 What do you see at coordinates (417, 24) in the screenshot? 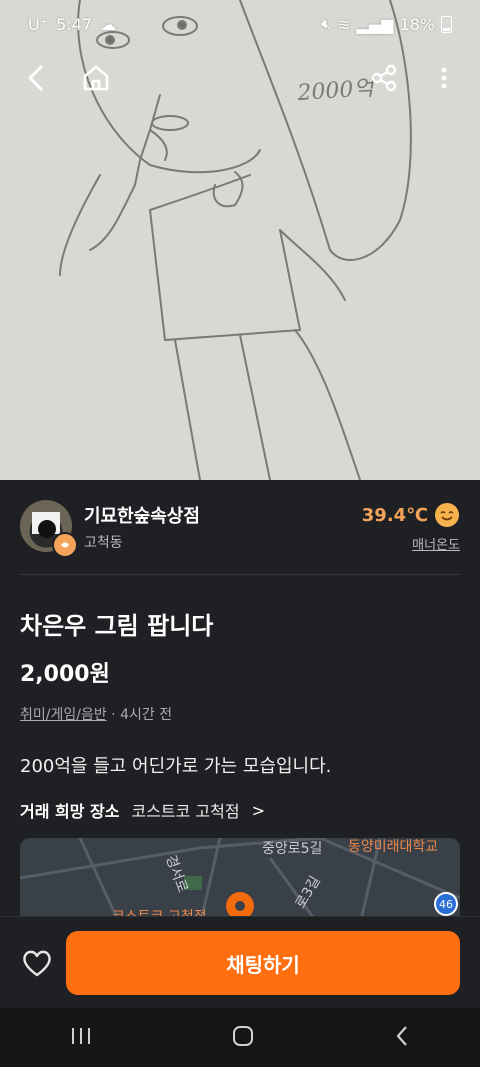
I see `battery-level: 18%` at bounding box center [417, 24].